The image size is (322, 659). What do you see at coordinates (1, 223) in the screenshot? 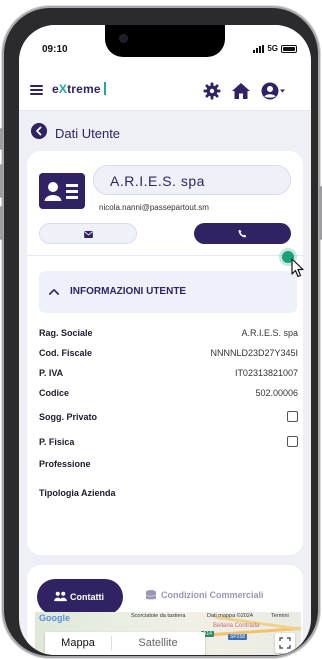
I see `phone-volume-down` at bounding box center [1, 223].